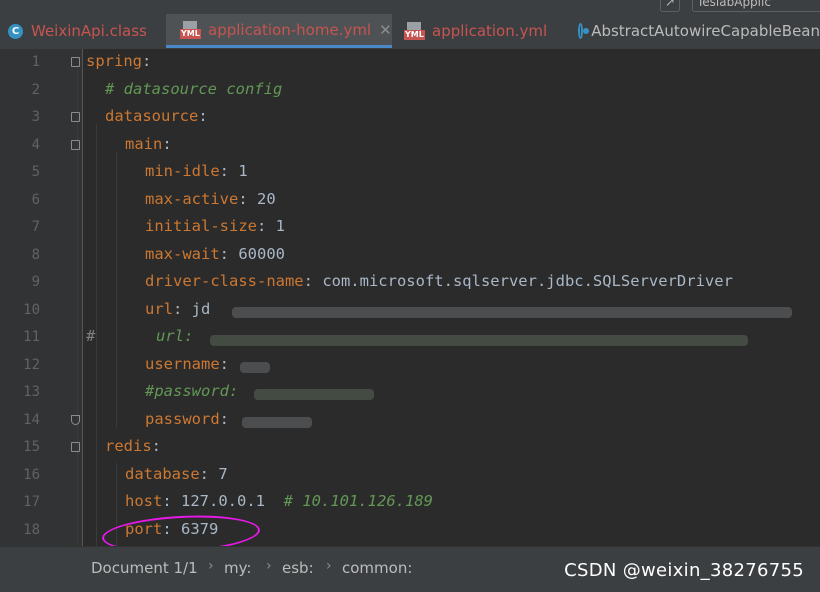 This screenshot has width=820, height=592. Describe the element at coordinates (290, 29) in the screenshot. I see `tab-label: application-home.yml` at that location.